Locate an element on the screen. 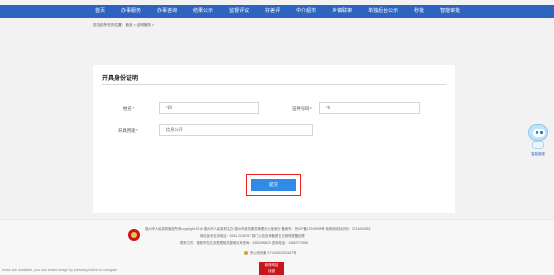  assistant-widget: 智能客服 is located at coordinates (538, 141).